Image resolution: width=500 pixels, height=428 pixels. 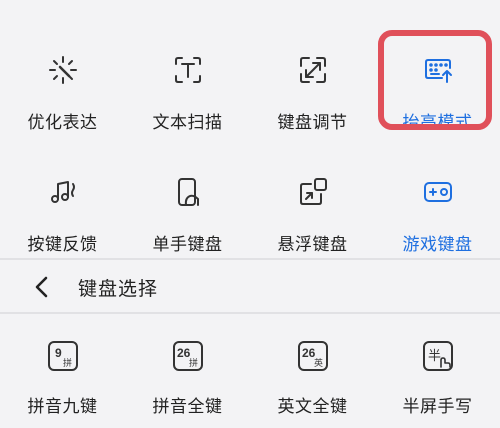 I want to click on chevron-left-icon, so click(x=41, y=287).